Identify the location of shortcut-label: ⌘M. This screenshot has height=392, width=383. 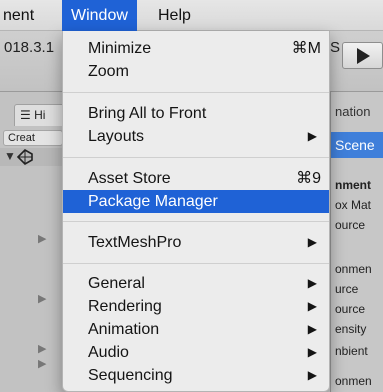
(306, 48).